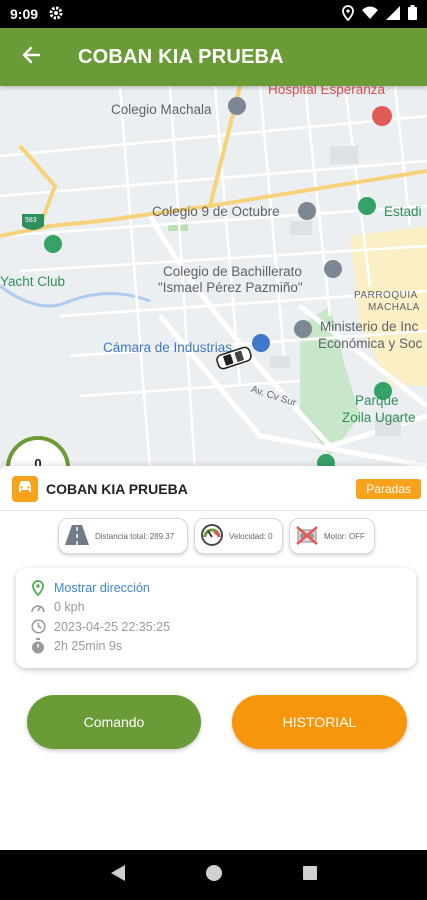  I want to click on duration-value: 2h 25min 9s, so click(88, 646).